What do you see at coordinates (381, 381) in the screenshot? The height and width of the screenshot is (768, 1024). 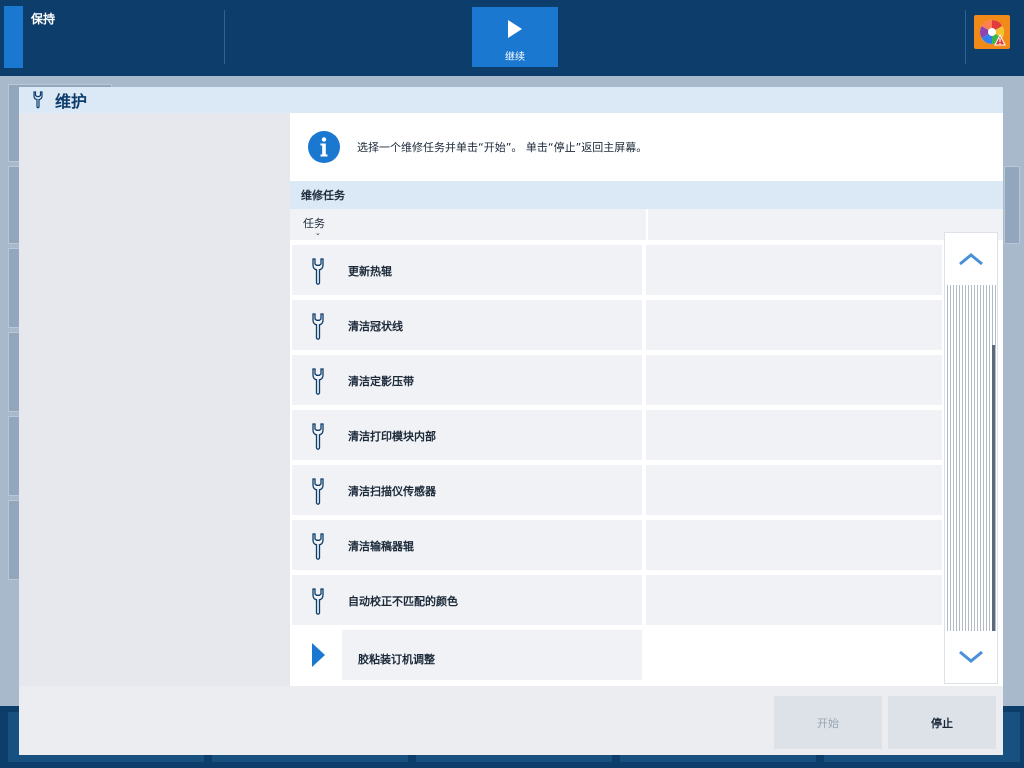 I see `task-label: 清洁定影压带` at bounding box center [381, 381].